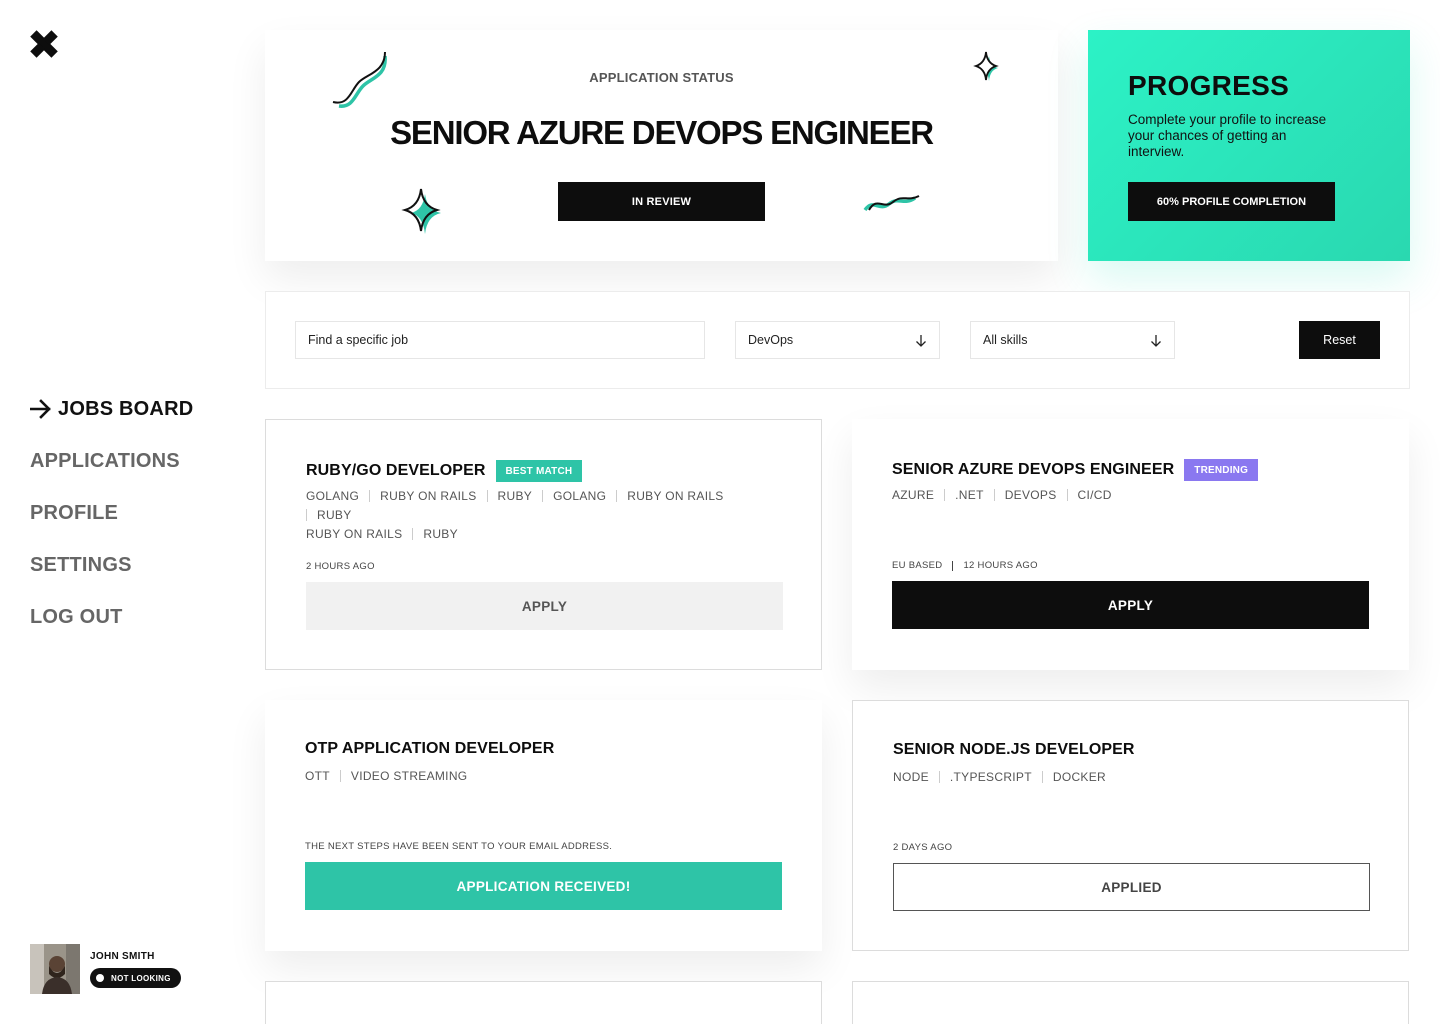  I want to click on nav-item-profile: PROFILE, so click(111, 513).